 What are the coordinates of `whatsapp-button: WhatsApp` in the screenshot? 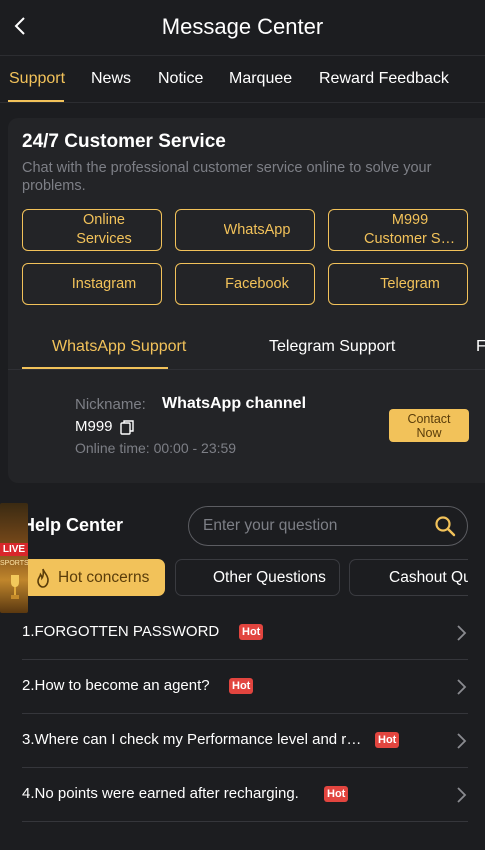 It's located at (245, 230).